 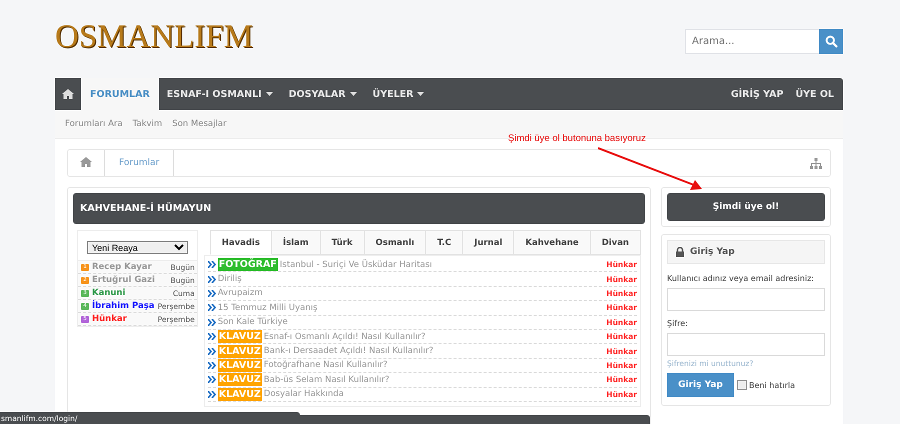 I want to click on thread-link: Son Kale Türkiye, so click(x=253, y=322).